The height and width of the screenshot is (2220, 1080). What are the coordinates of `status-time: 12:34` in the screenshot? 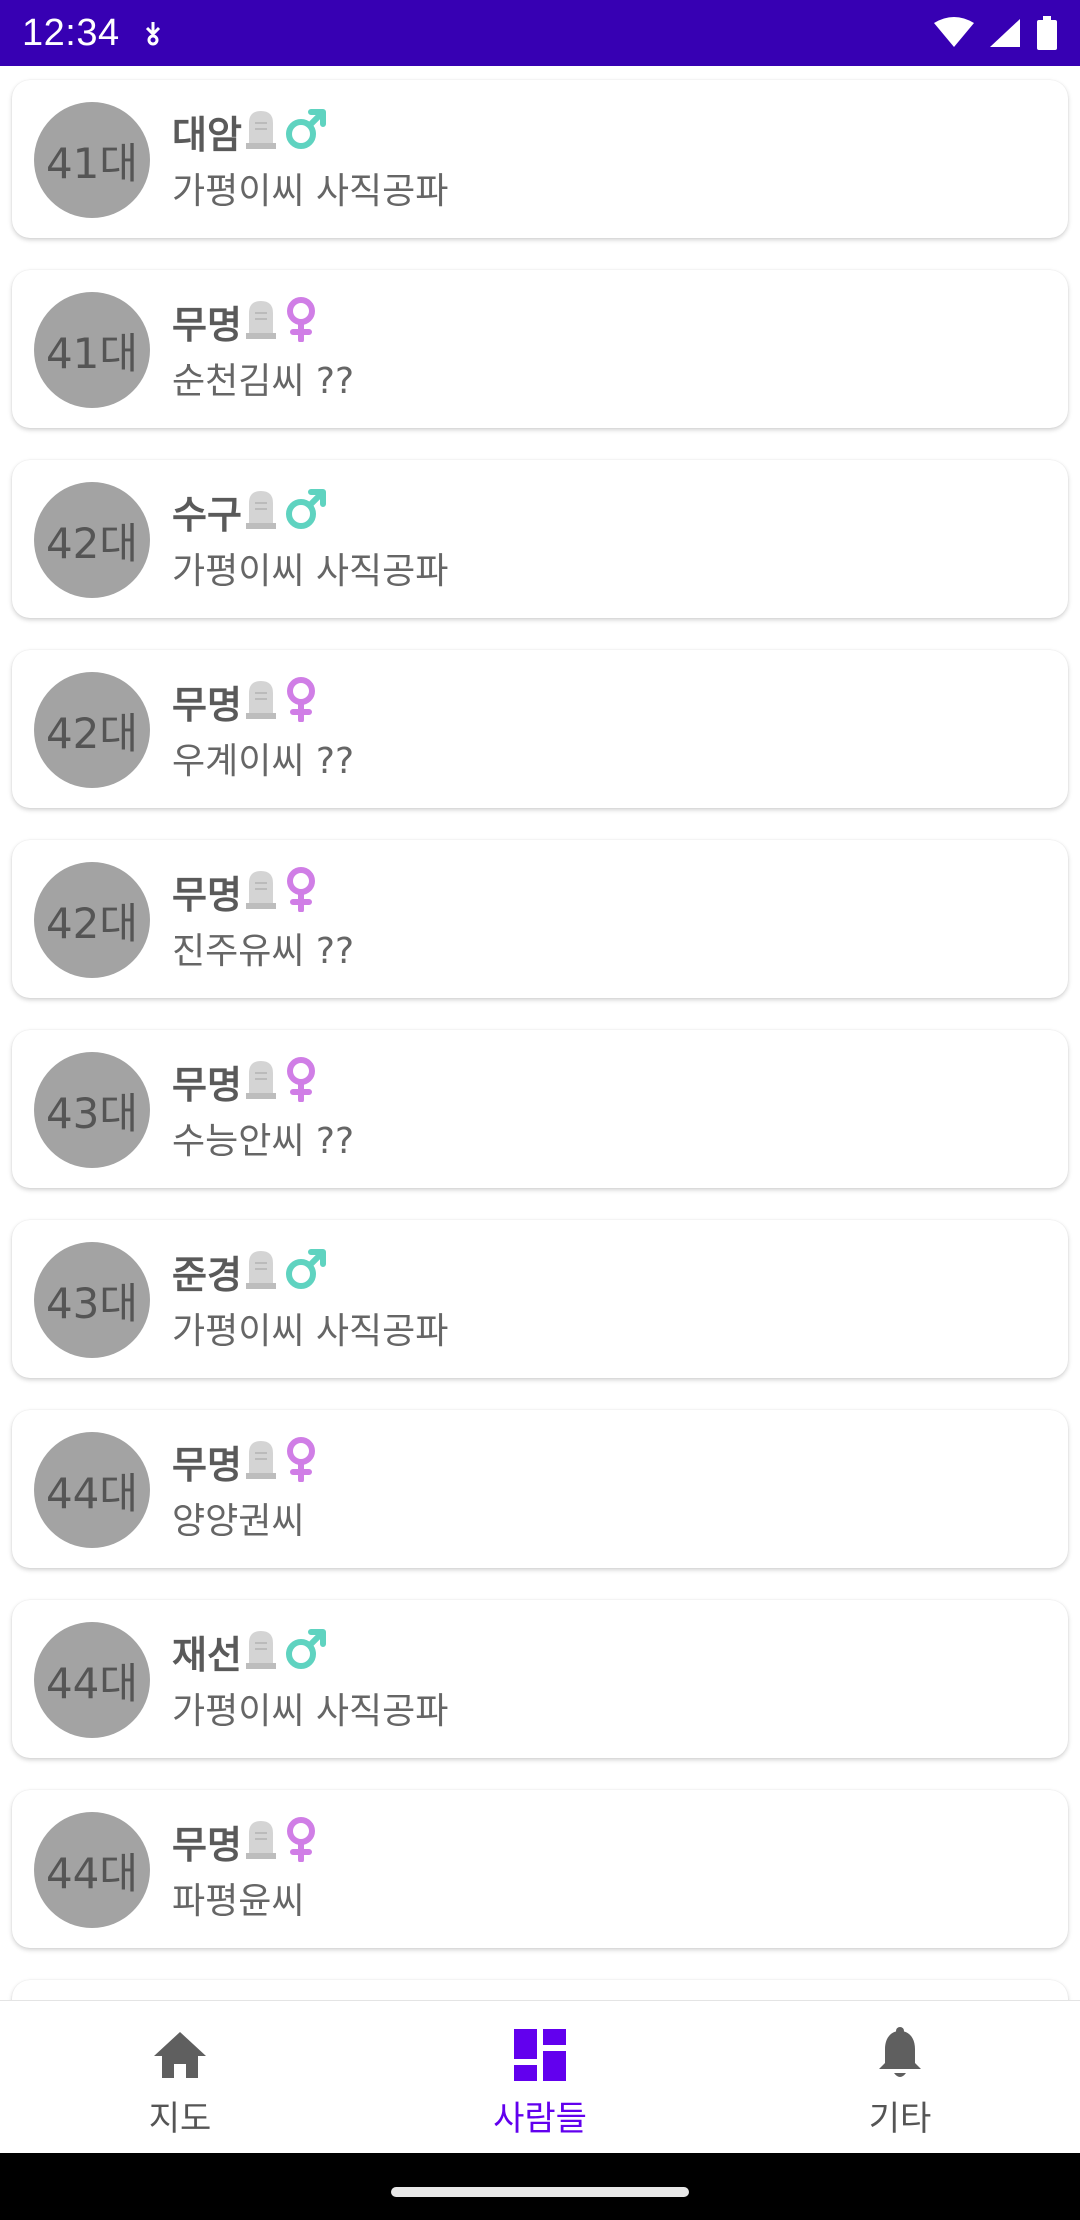 It's located at (71, 32).